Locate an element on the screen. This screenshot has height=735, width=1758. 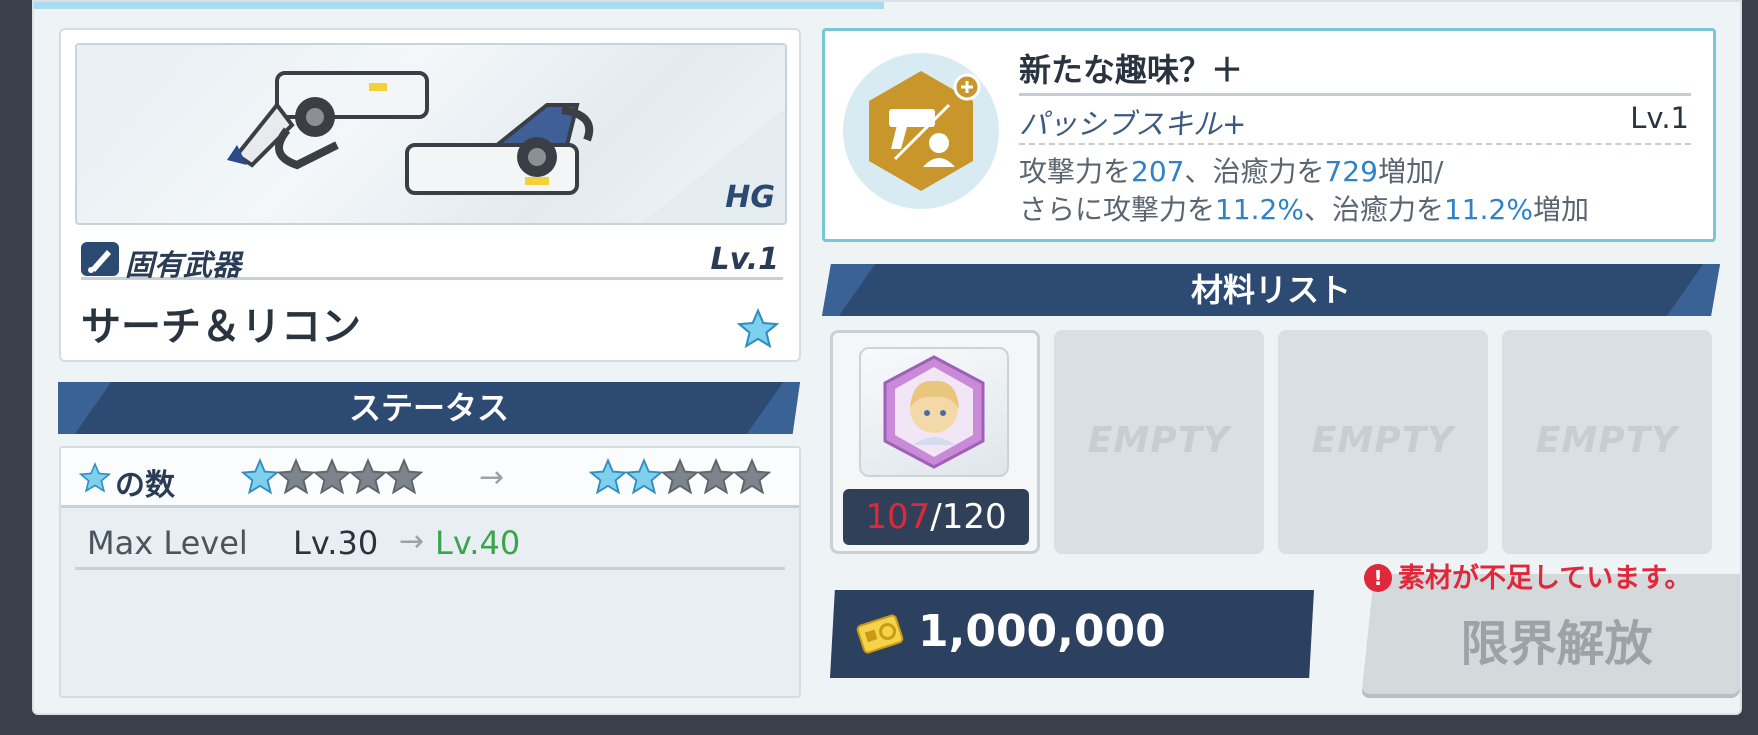
skill-icon-ring is located at coordinates (921, 131).